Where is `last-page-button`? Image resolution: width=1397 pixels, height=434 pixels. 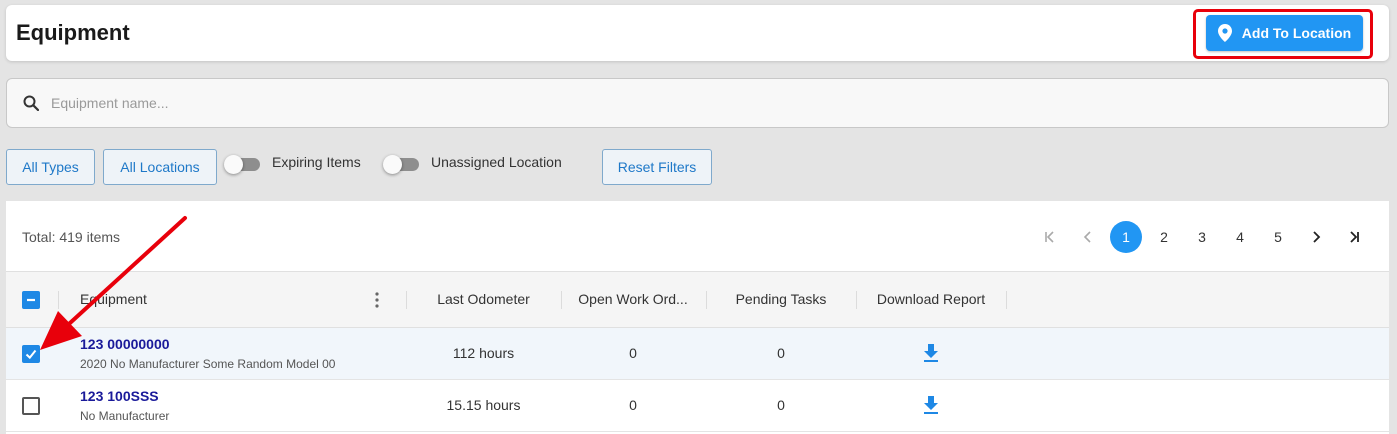
last-page-button is located at coordinates (1354, 237).